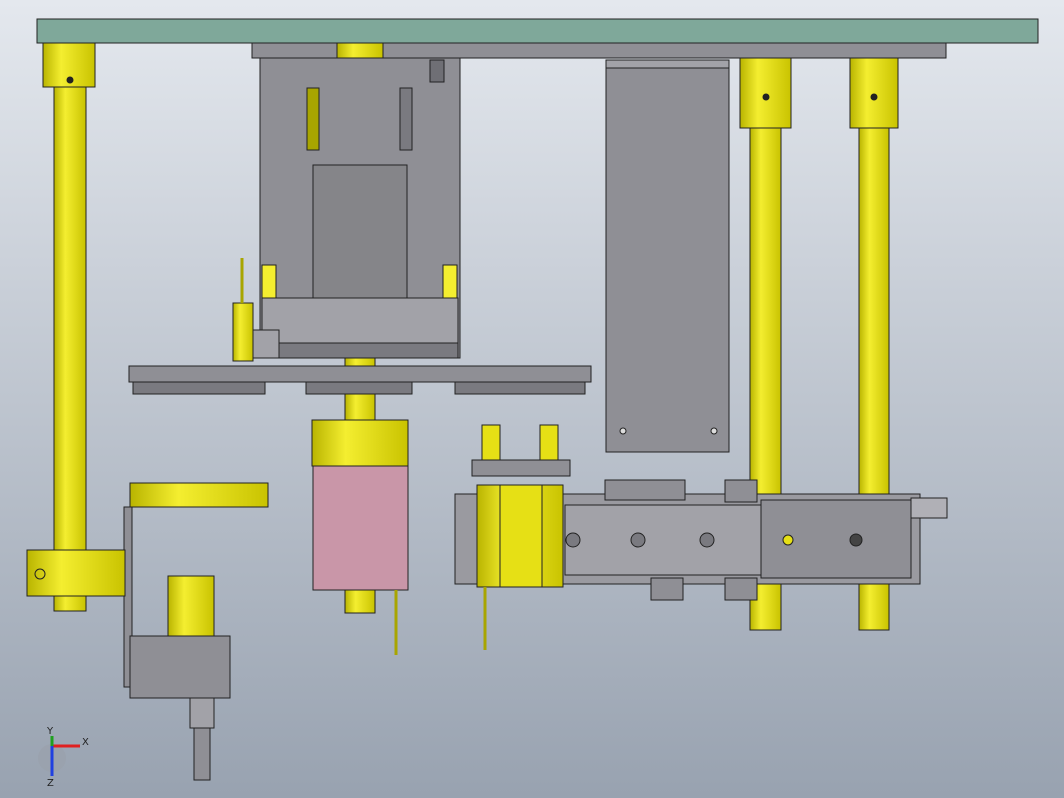 The width and height of the screenshot is (1064, 798). Describe the element at coordinates (360, 380) in the screenshot. I see `mounting-plate` at that location.